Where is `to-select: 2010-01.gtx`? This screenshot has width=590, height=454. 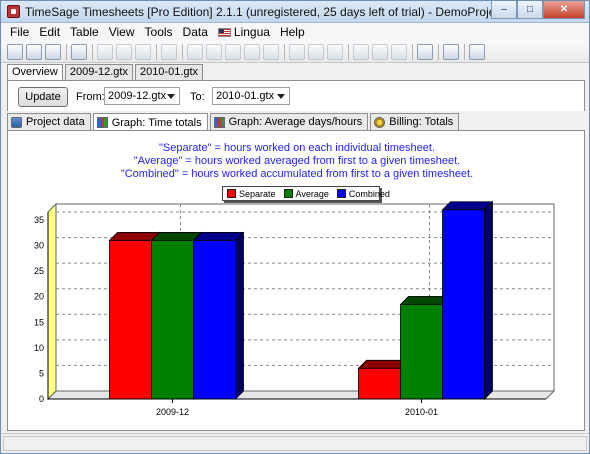
to-select: 2010-01.gtx is located at coordinates (251, 96).